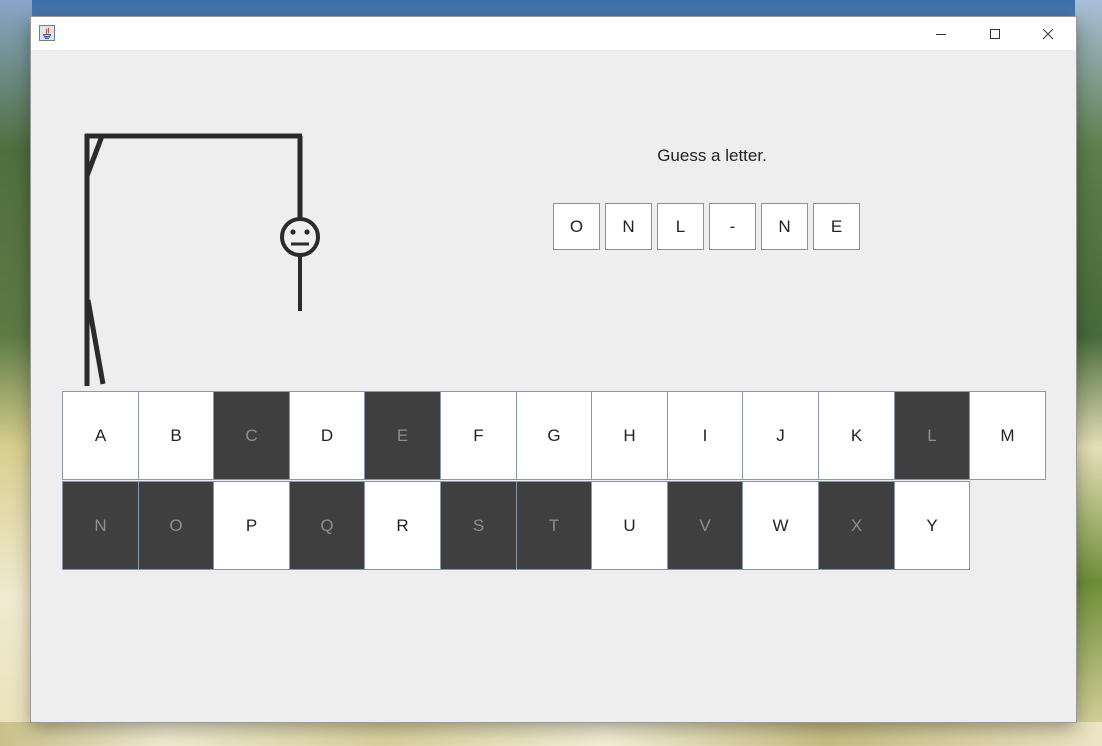  I want to click on letter-key-f: F, so click(478, 435).